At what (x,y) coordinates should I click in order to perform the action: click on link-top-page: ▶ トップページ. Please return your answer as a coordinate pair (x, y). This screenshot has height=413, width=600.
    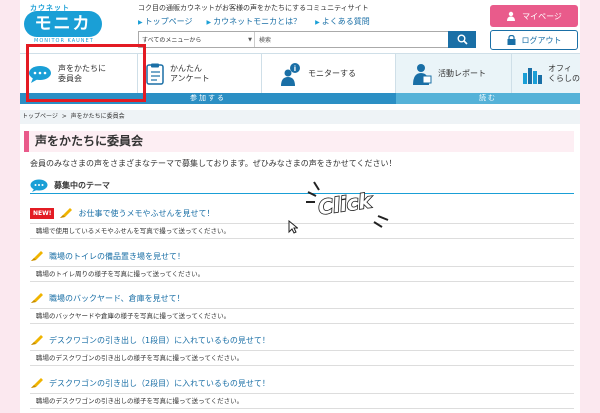
    Looking at the image, I should click on (165, 21).